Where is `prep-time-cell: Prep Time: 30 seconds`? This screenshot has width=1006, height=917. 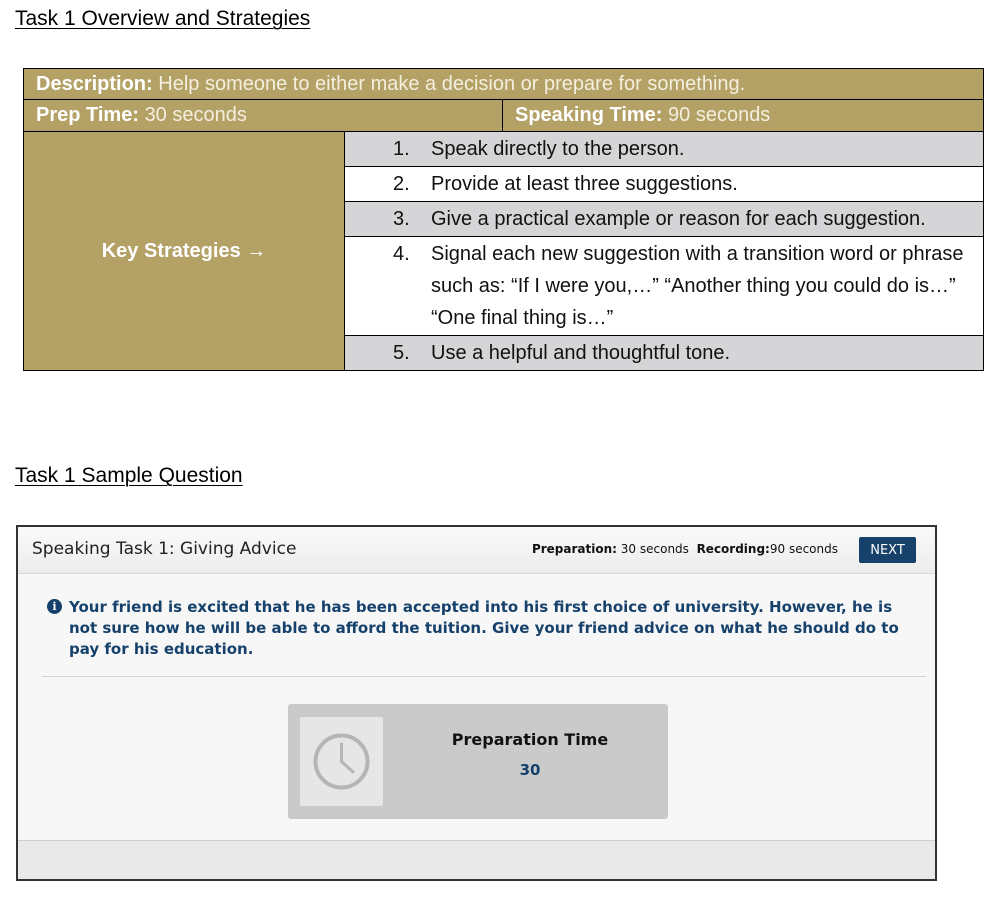 prep-time-cell: Prep Time: 30 seconds is located at coordinates (263, 115).